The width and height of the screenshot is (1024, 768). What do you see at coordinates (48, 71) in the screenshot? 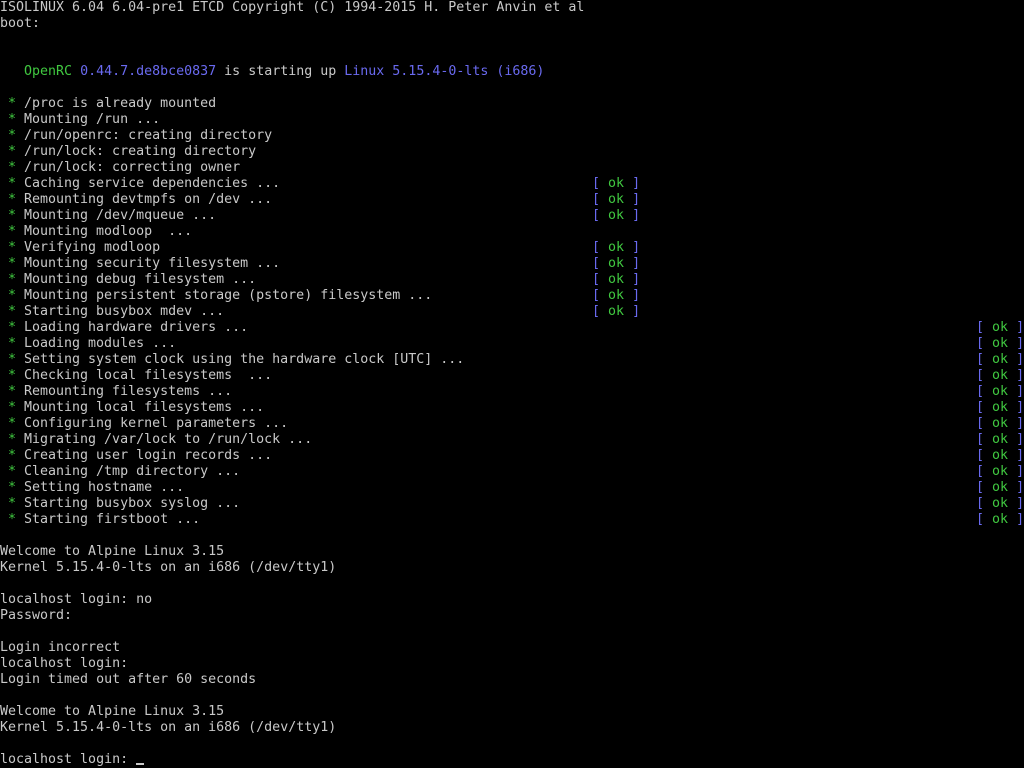
I see `openrc-name: OpenRC` at bounding box center [48, 71].